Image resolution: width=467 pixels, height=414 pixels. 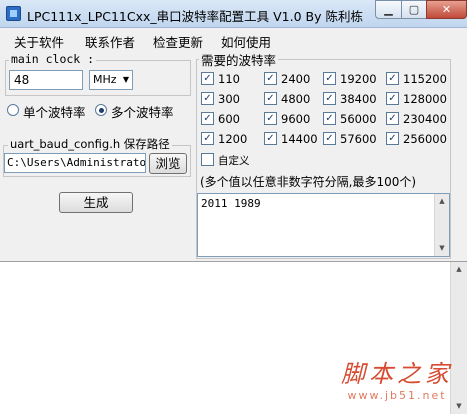 What do you see at coordinates (178, 41) in the screenshot?
I see `menu-check-update: 检查更新` at bounding box center [178, 41].